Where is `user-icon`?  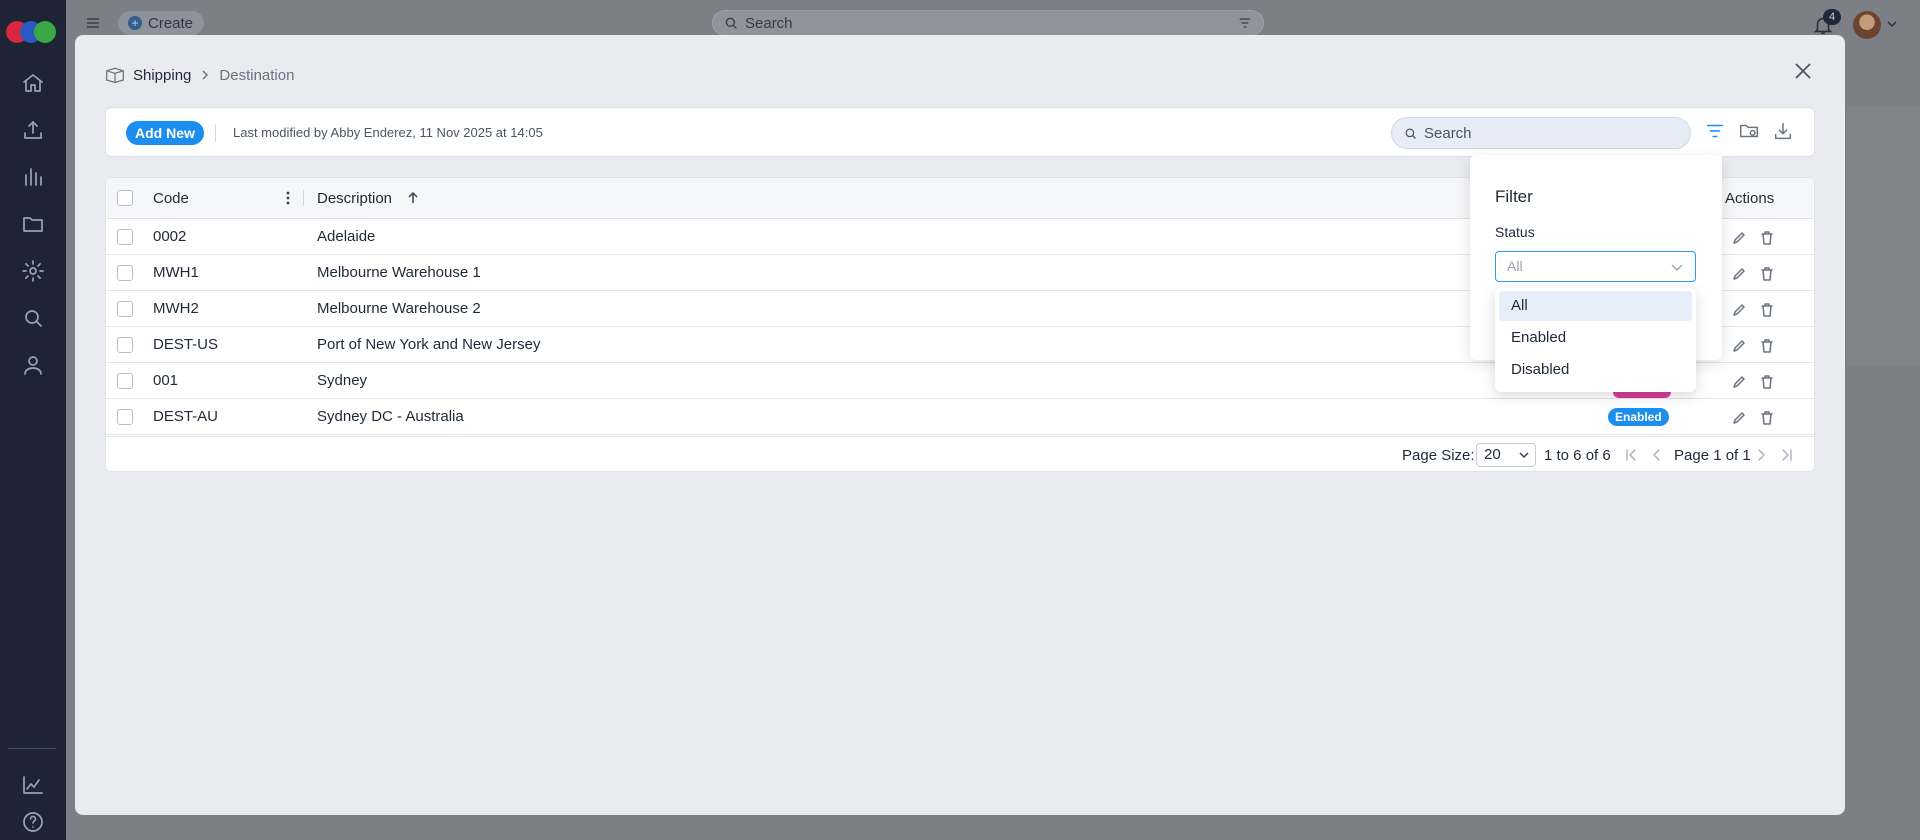
user-icon is located at coordinates (33, 365).